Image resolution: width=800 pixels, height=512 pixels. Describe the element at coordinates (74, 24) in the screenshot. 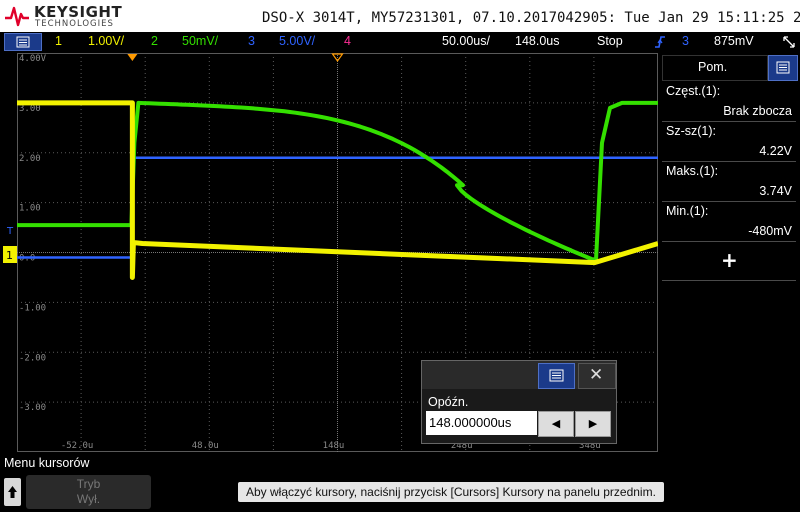

I see `brand-subtitle: TECHNOLOGIES` at that location.